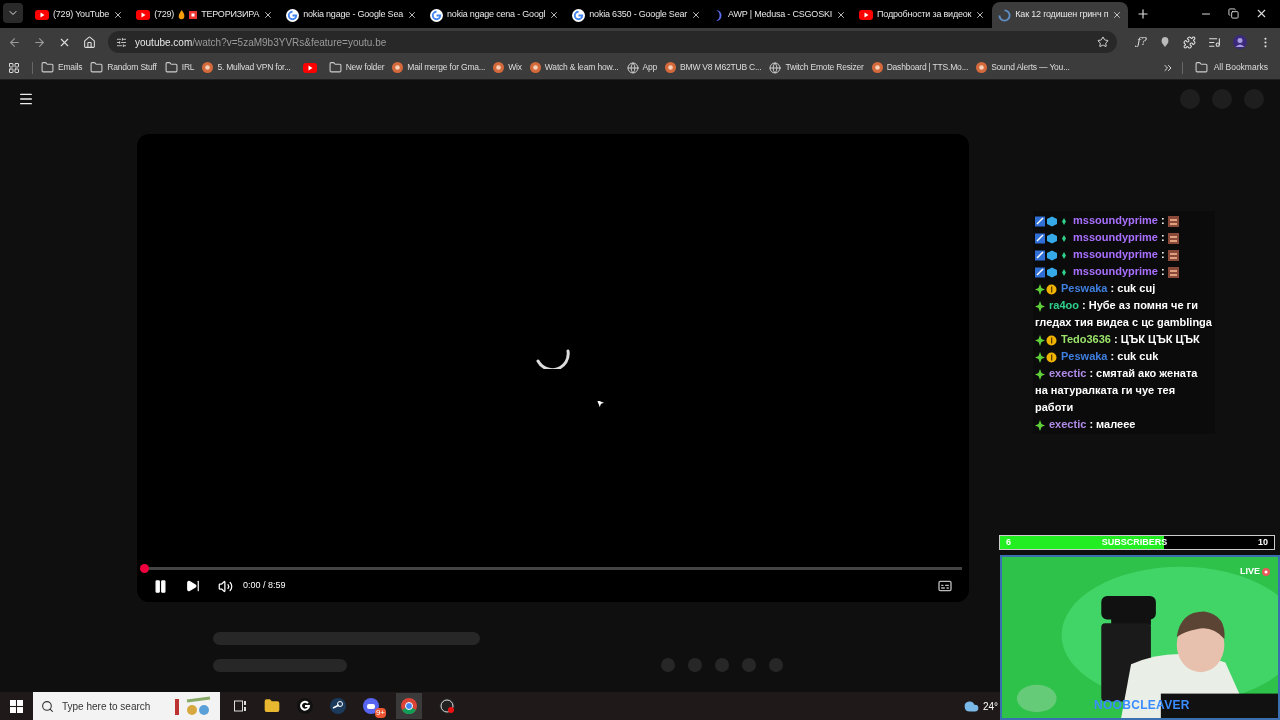  Describe the element at coordinates (1142, 42) in the screenshot. I see `function-icon: ƒ?` at that location.